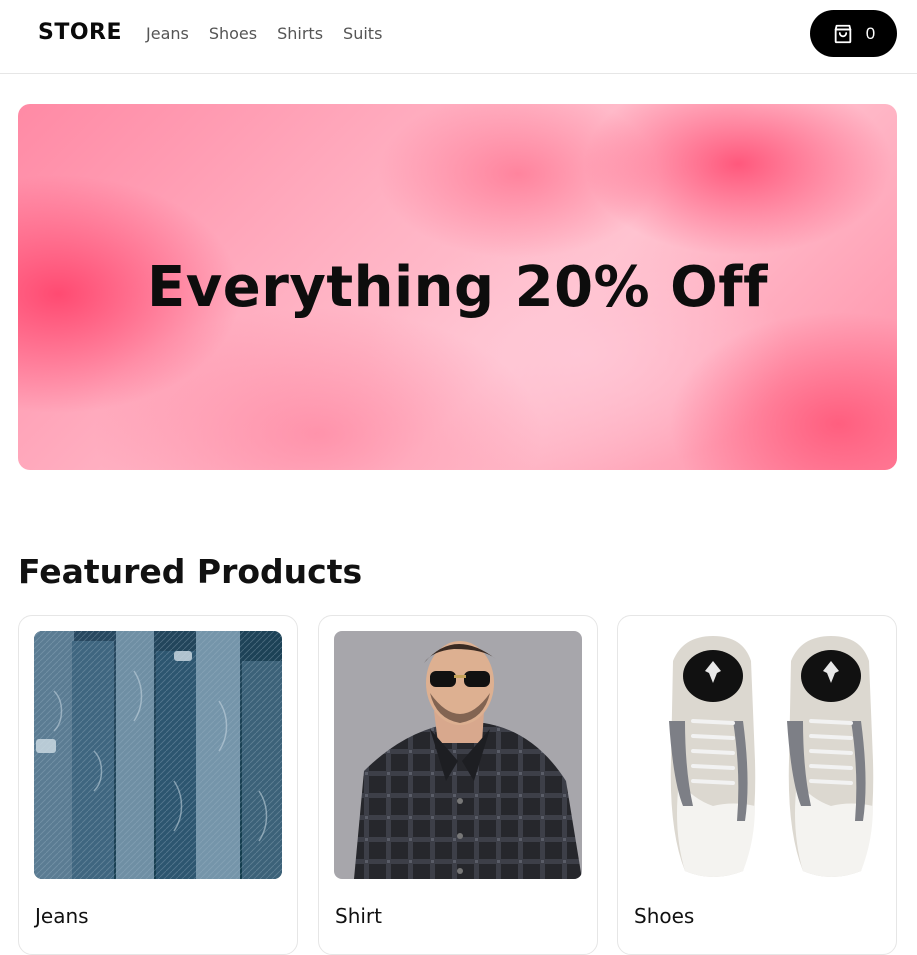 Image resolution: width=917 pixels, height=955 pixels. I want to click on product-card-jeans: Jeans, so click(158, 785).